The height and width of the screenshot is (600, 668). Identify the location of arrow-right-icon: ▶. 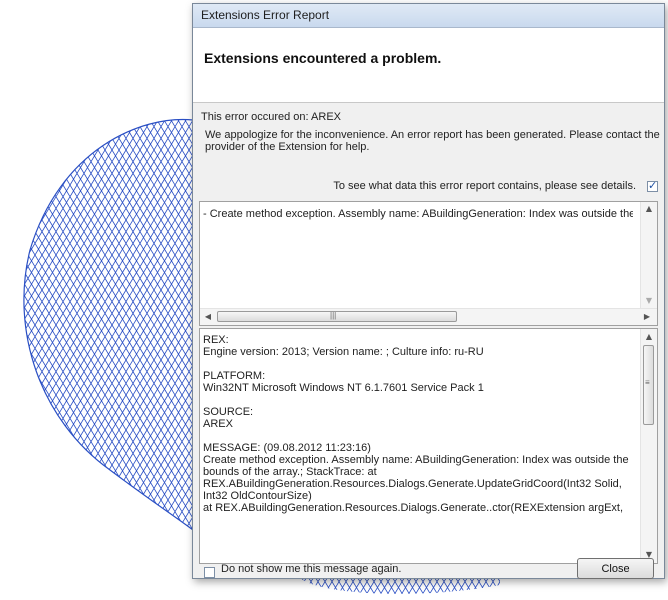
(647, 316).